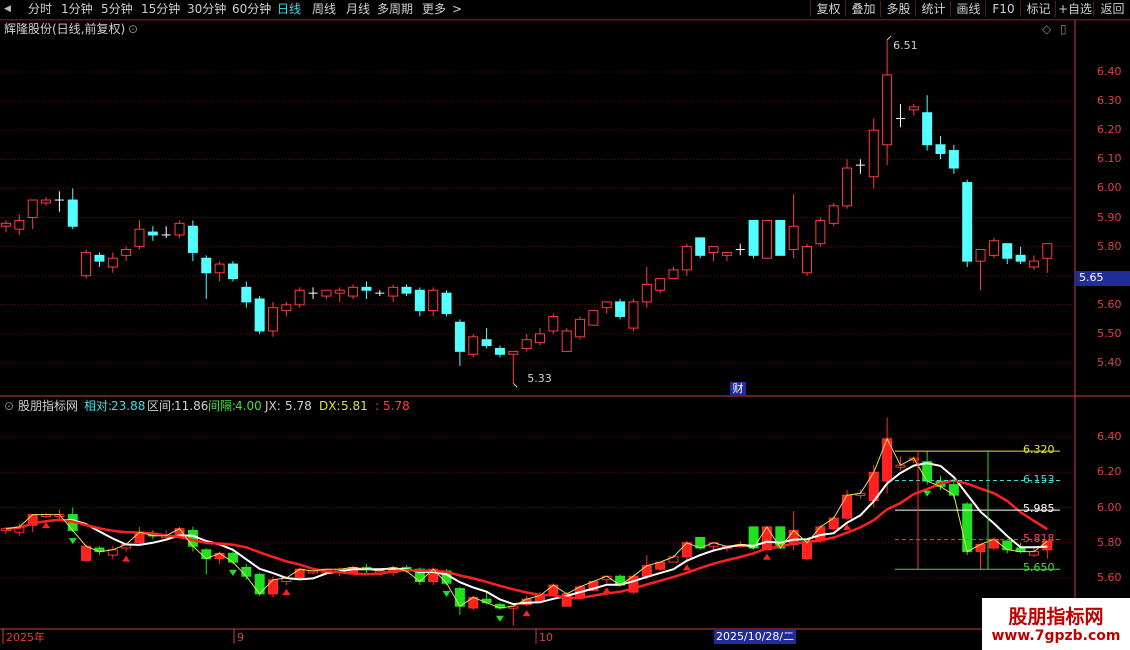 Image resolution: width=1130 pixels, height=650 pixels. Describe the element at coordinates (133, 29) in the screenshot. I see `title-dropdown-icon: ⊙` at that location.